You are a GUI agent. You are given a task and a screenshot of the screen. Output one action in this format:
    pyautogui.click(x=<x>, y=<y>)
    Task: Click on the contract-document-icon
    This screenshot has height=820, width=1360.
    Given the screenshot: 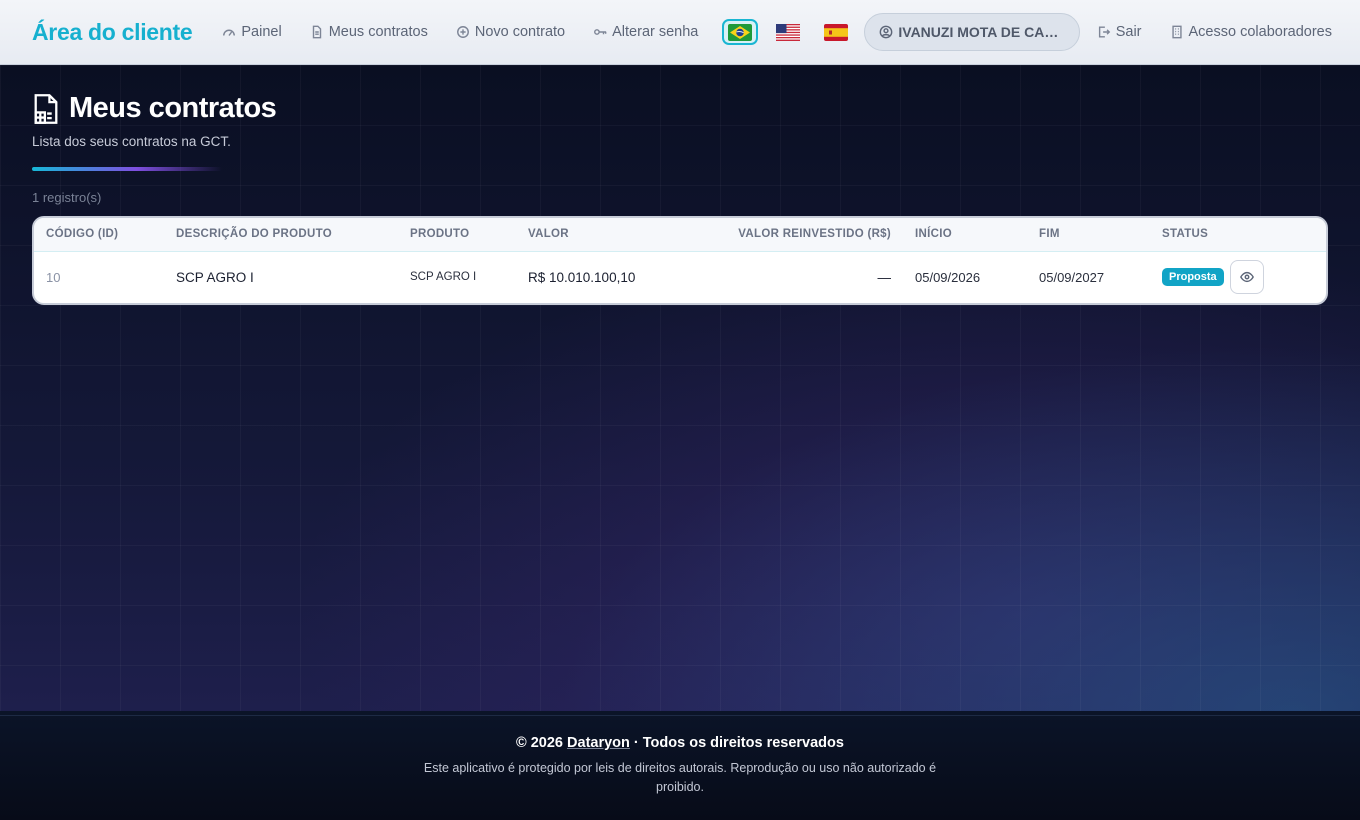 What is the action you would take?
    pyautogui.click(x=46, y=108)
    